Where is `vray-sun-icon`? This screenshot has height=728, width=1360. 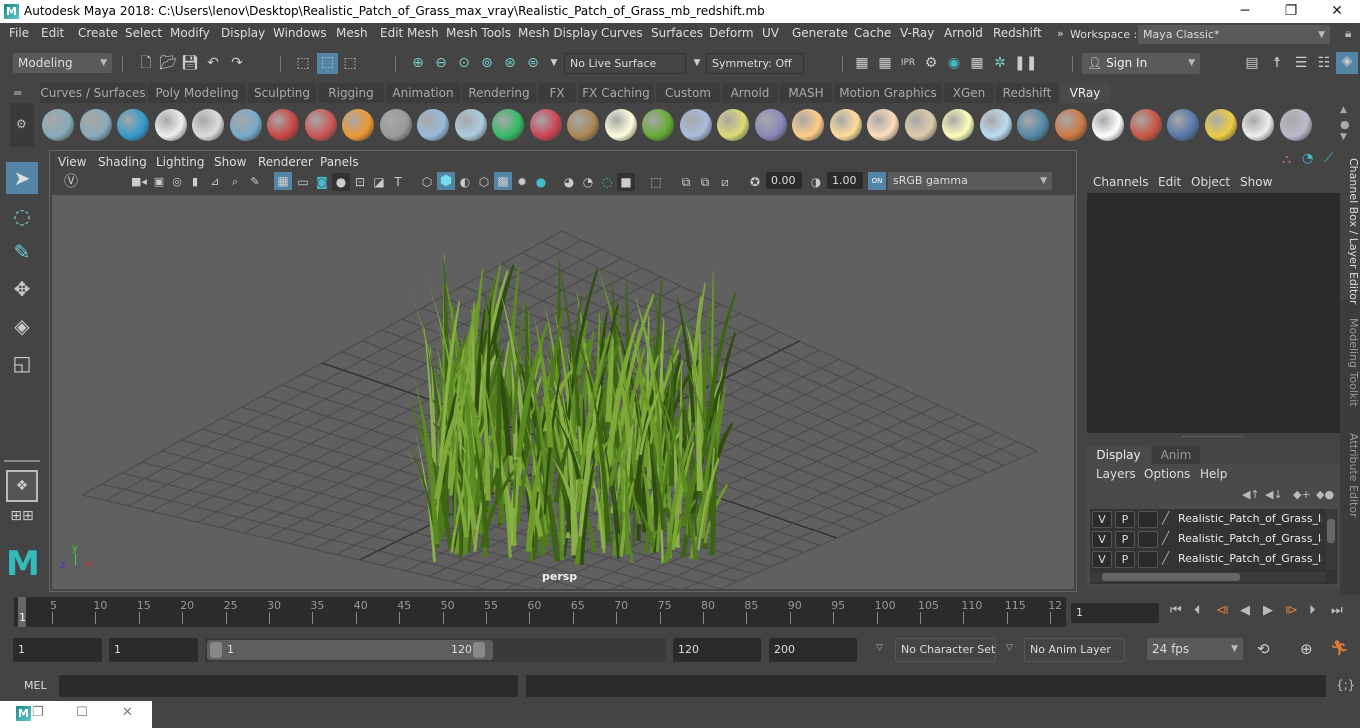 vray-sun-icon is located at coordinates (958, 125).